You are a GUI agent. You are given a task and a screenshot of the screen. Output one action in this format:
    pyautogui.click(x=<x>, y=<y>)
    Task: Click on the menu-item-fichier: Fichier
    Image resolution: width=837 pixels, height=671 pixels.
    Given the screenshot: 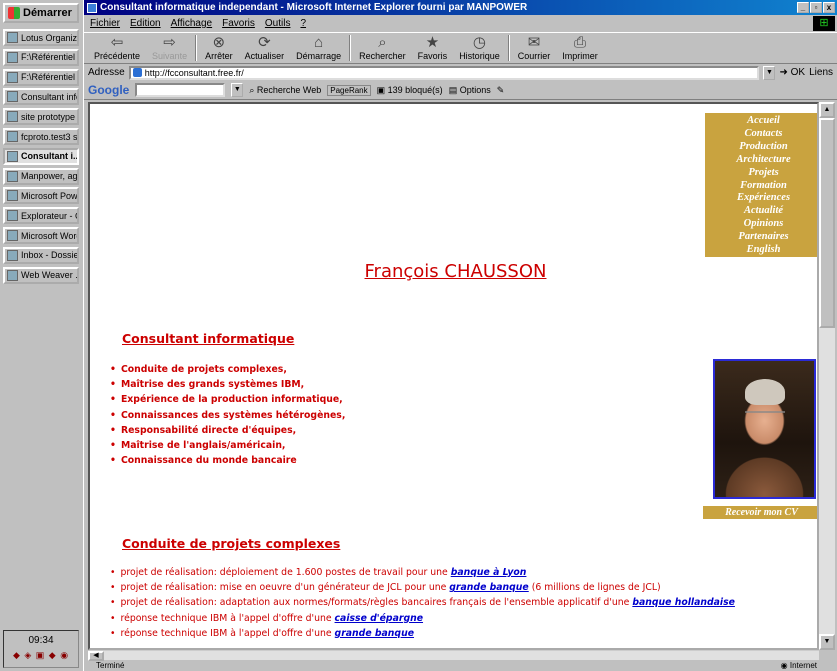 What is the action you would take?
    pyautogui.click(x=105, y=23)
    